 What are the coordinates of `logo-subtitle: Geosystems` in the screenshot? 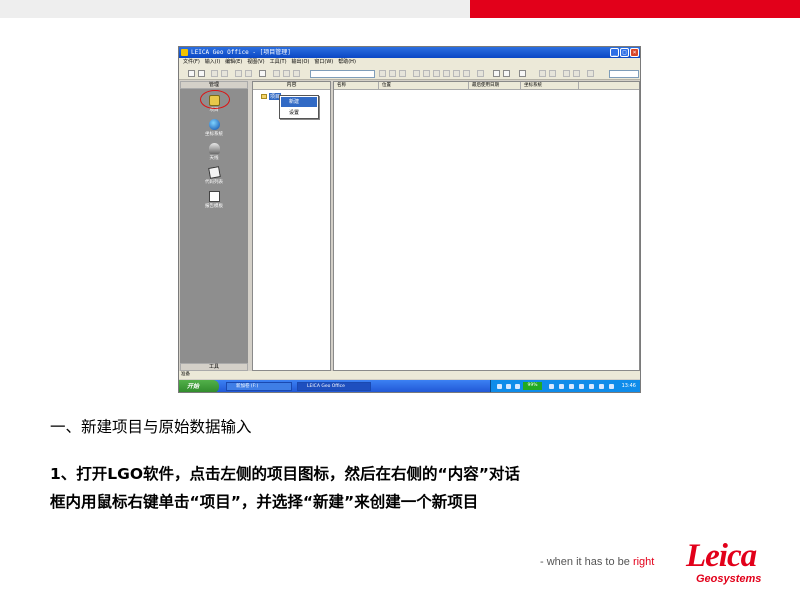 It's located at (729, 579).